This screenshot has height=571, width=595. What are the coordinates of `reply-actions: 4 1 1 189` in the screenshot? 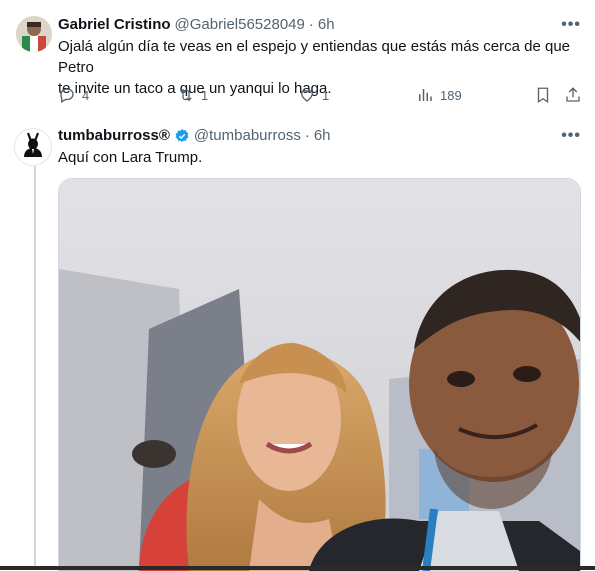 It's located at (323, 97).